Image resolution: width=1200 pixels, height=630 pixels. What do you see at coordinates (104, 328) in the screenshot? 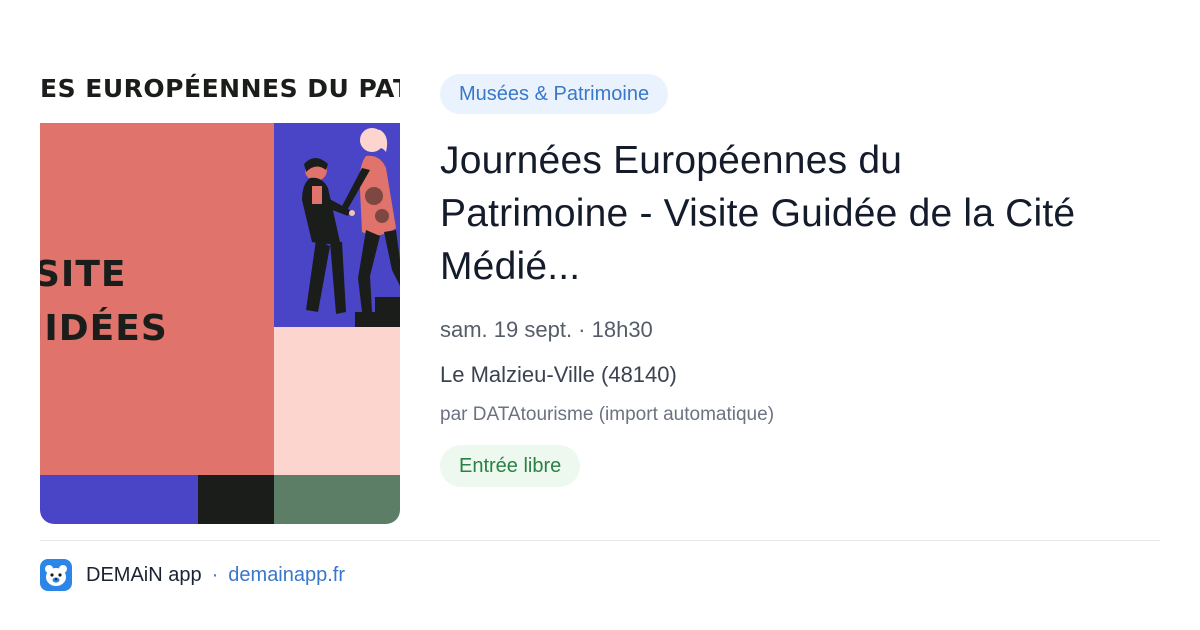
I see `poster-text-line2: JIDÉES` at bounding box center [104, 328].